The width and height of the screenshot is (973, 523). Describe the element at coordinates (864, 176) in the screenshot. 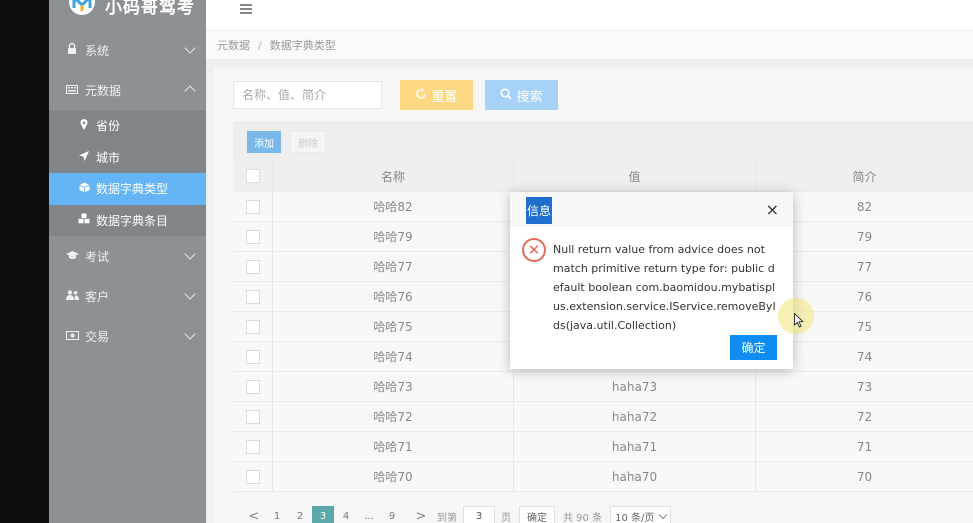

I see `column-header-intro: 简介` at that location.